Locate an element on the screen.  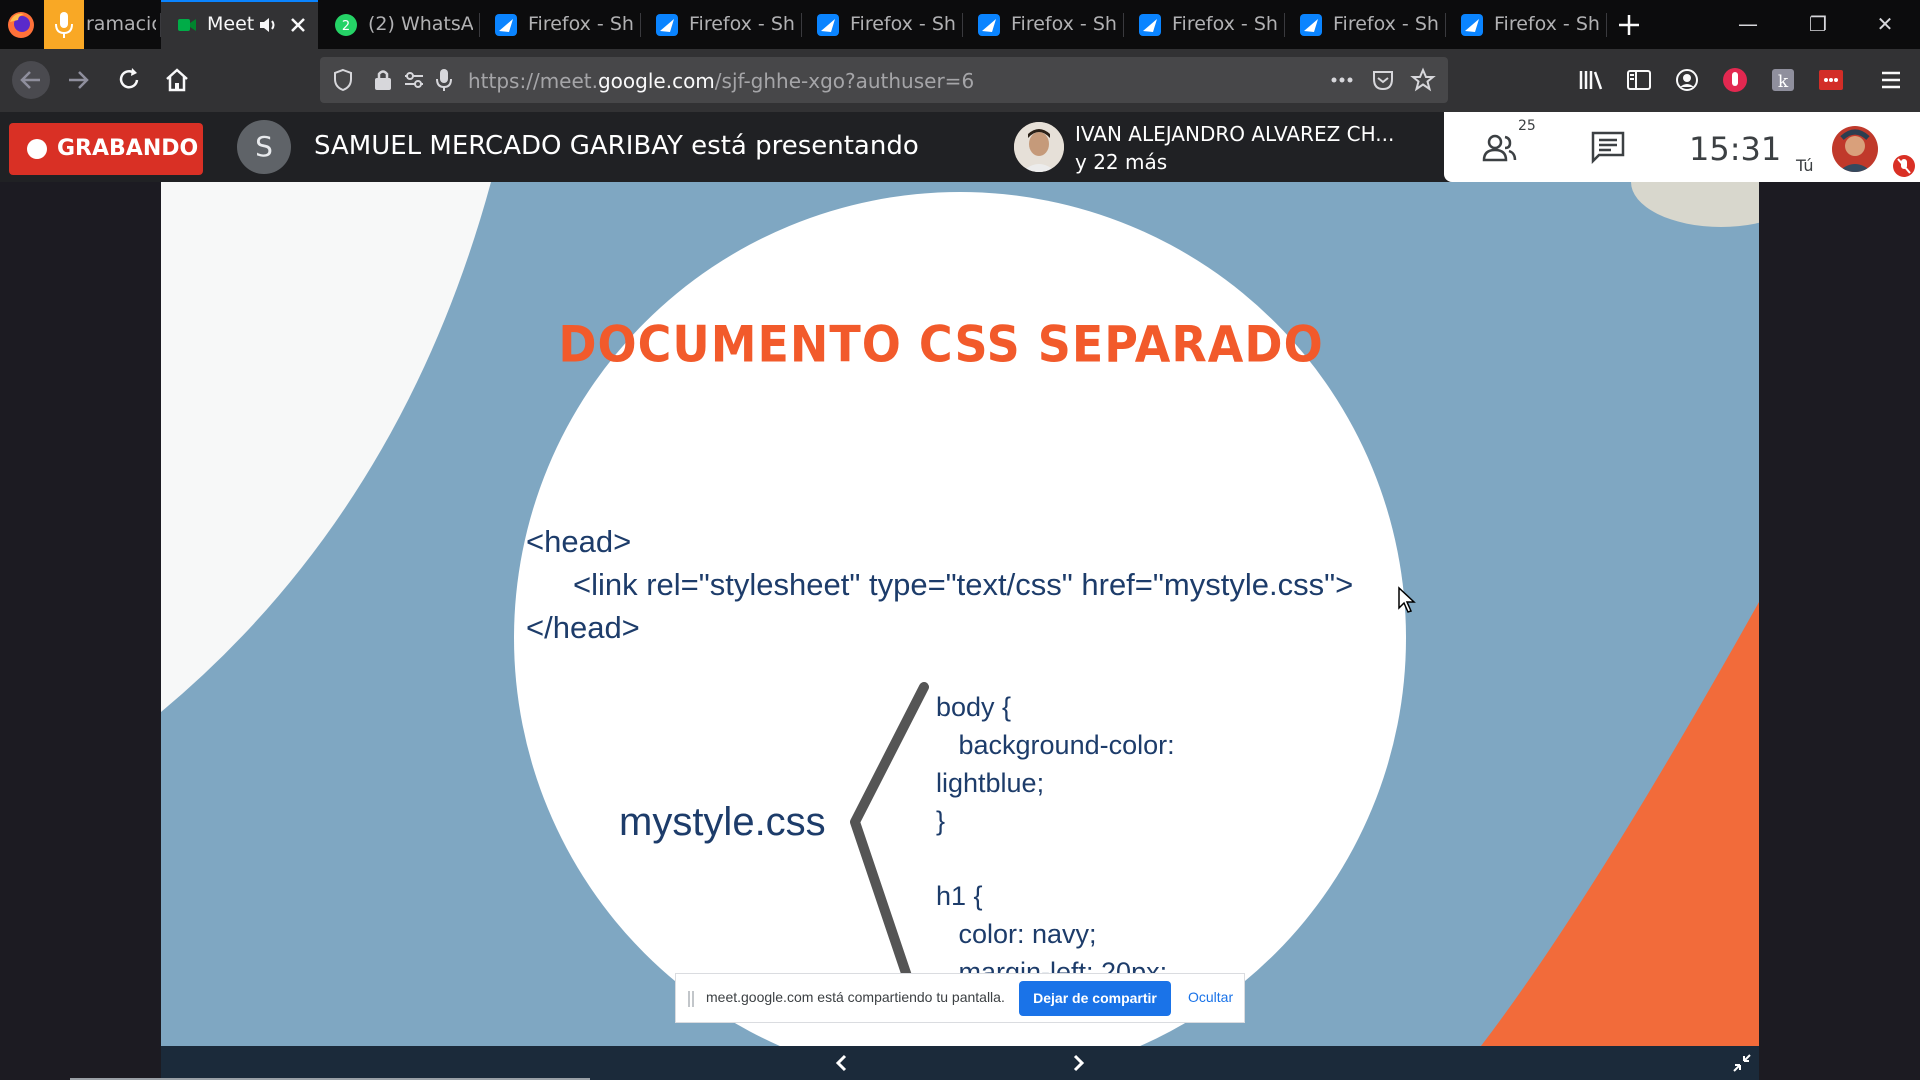
account-icon is located at coordinates (1687, 80).